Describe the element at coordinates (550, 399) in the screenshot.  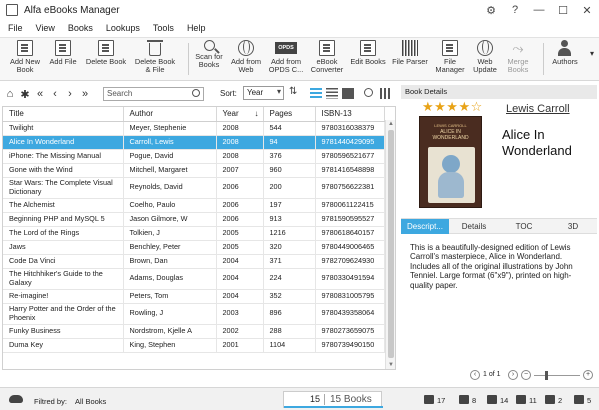
I see `tag-icon` at that location.